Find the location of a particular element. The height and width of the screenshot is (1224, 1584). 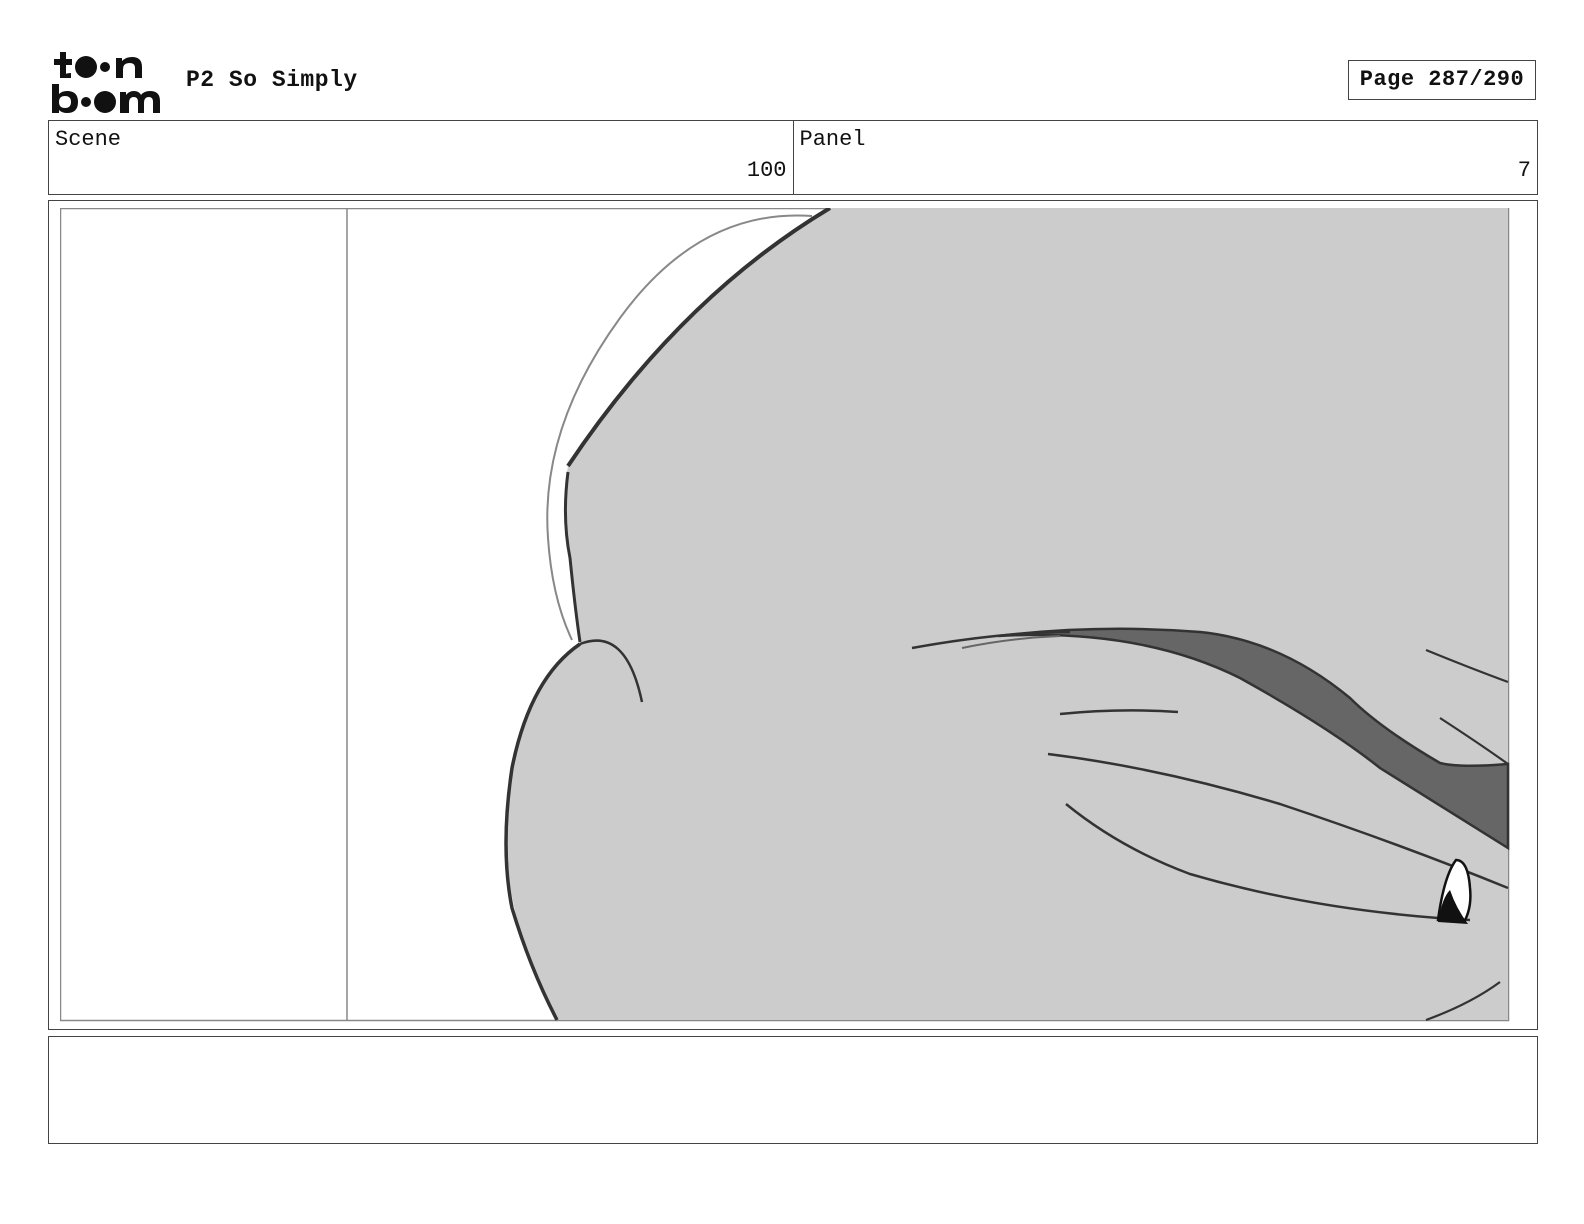

page-indicator: Page 287/290 is located at coordinates (1442, 80).